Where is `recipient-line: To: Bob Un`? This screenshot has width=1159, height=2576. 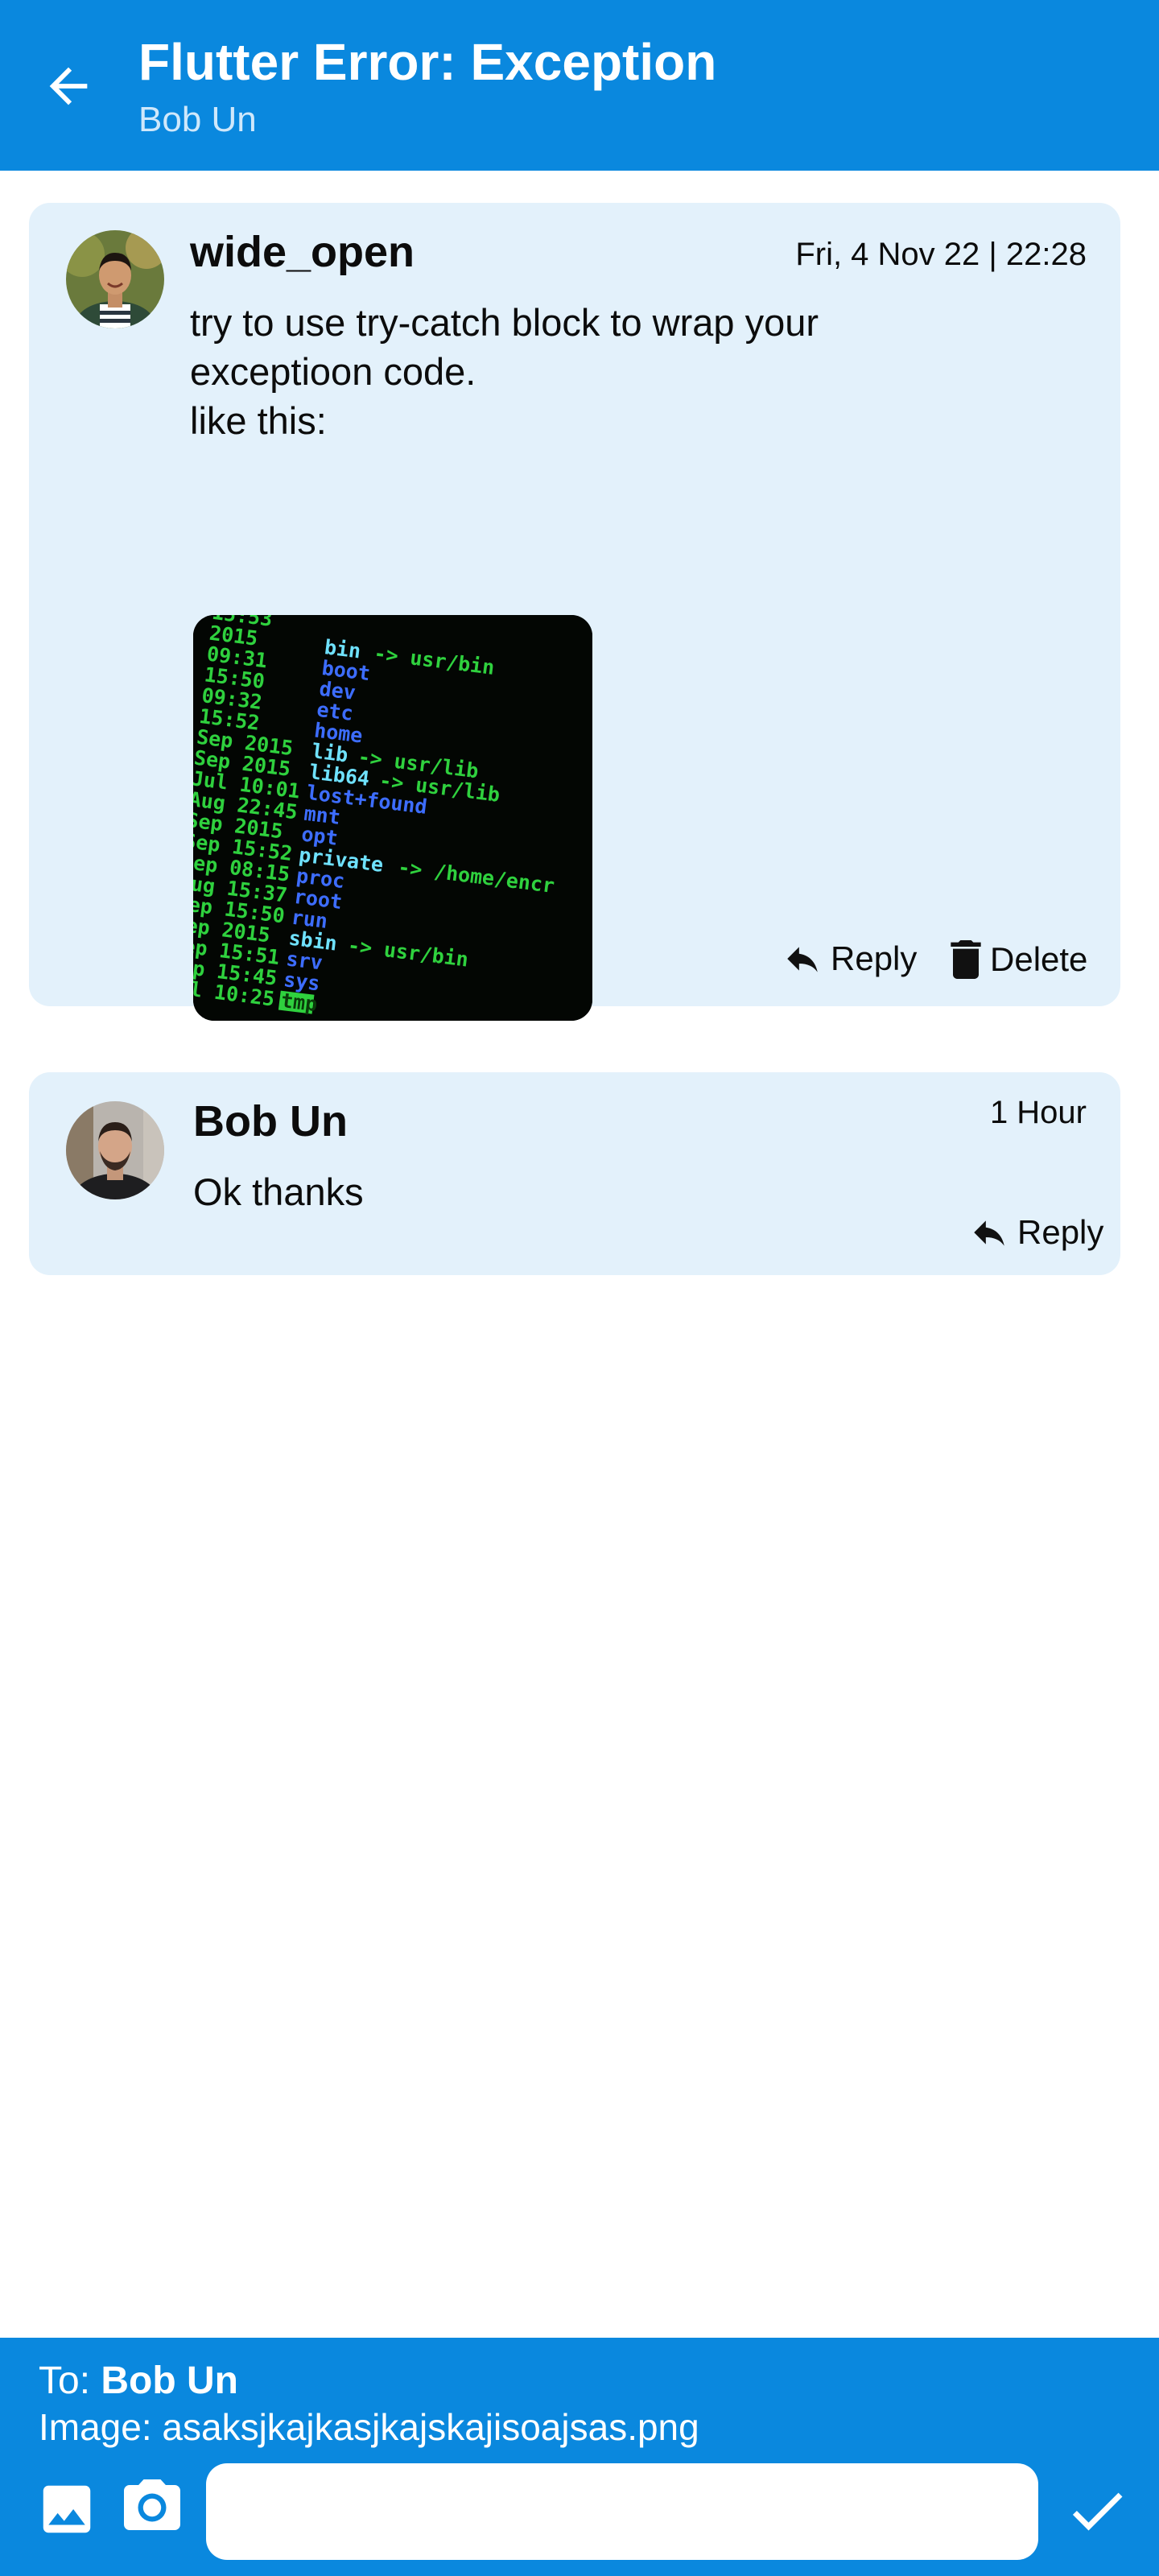 recipient-line: To: Bob Un is located at coordinates (138, 2381).